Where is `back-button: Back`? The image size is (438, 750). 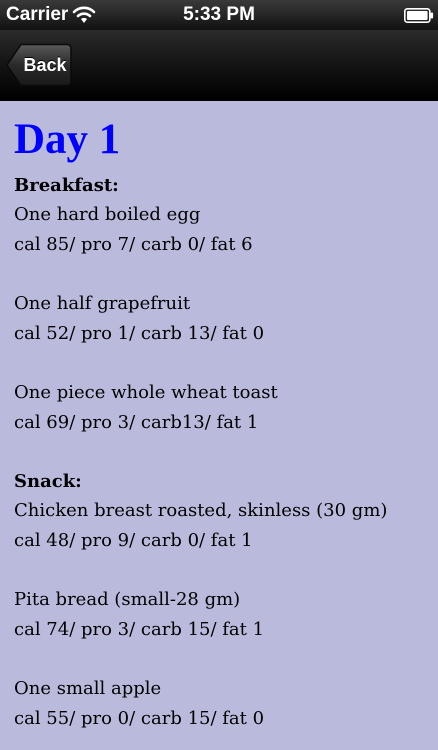
back-button: Back is located at coordinates (39, 65).